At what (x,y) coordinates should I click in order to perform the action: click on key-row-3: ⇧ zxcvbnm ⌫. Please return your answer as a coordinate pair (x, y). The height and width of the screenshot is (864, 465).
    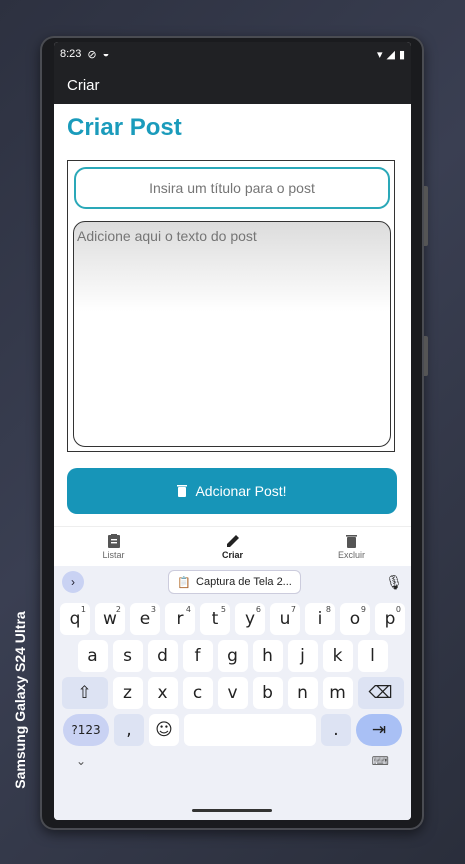
    Looking at the image, I should click on (232, 693).